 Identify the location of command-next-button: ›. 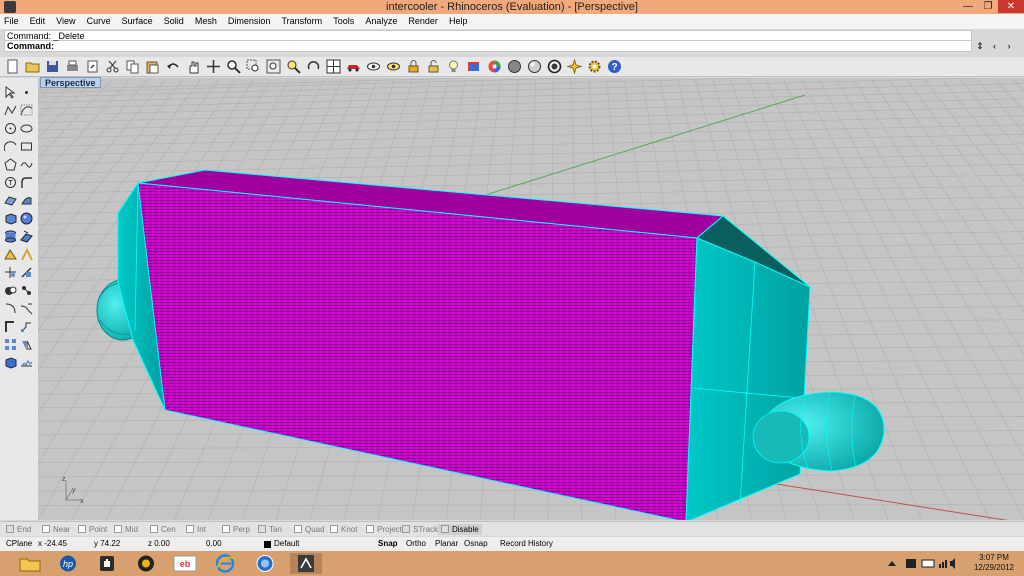
(1009, 46).